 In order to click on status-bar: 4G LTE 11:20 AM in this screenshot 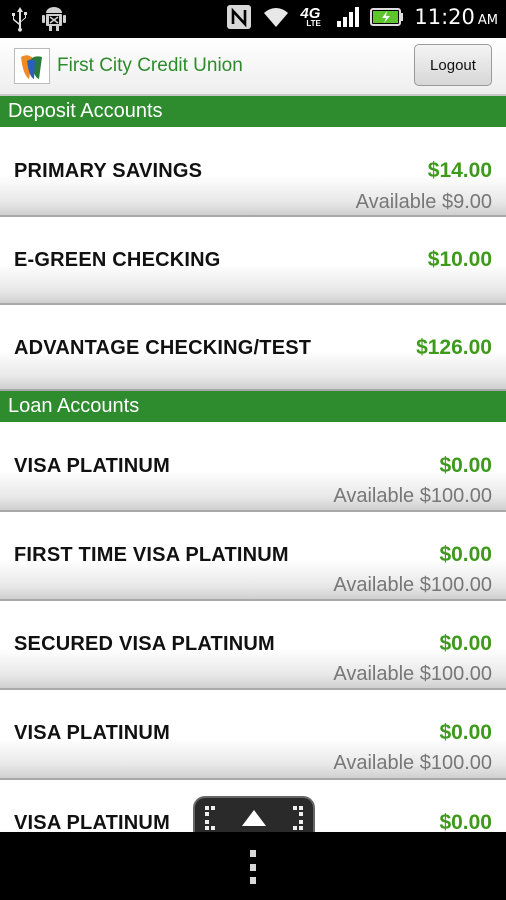, I will do `click(253, 19)`.